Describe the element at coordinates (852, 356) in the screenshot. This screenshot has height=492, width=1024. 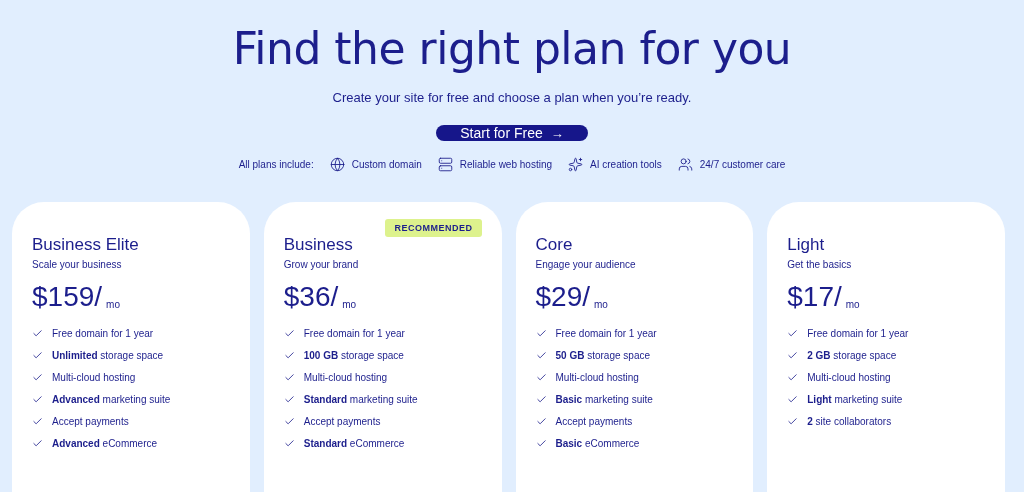
I see `plan-feature: 2 GB storage space` at that location.